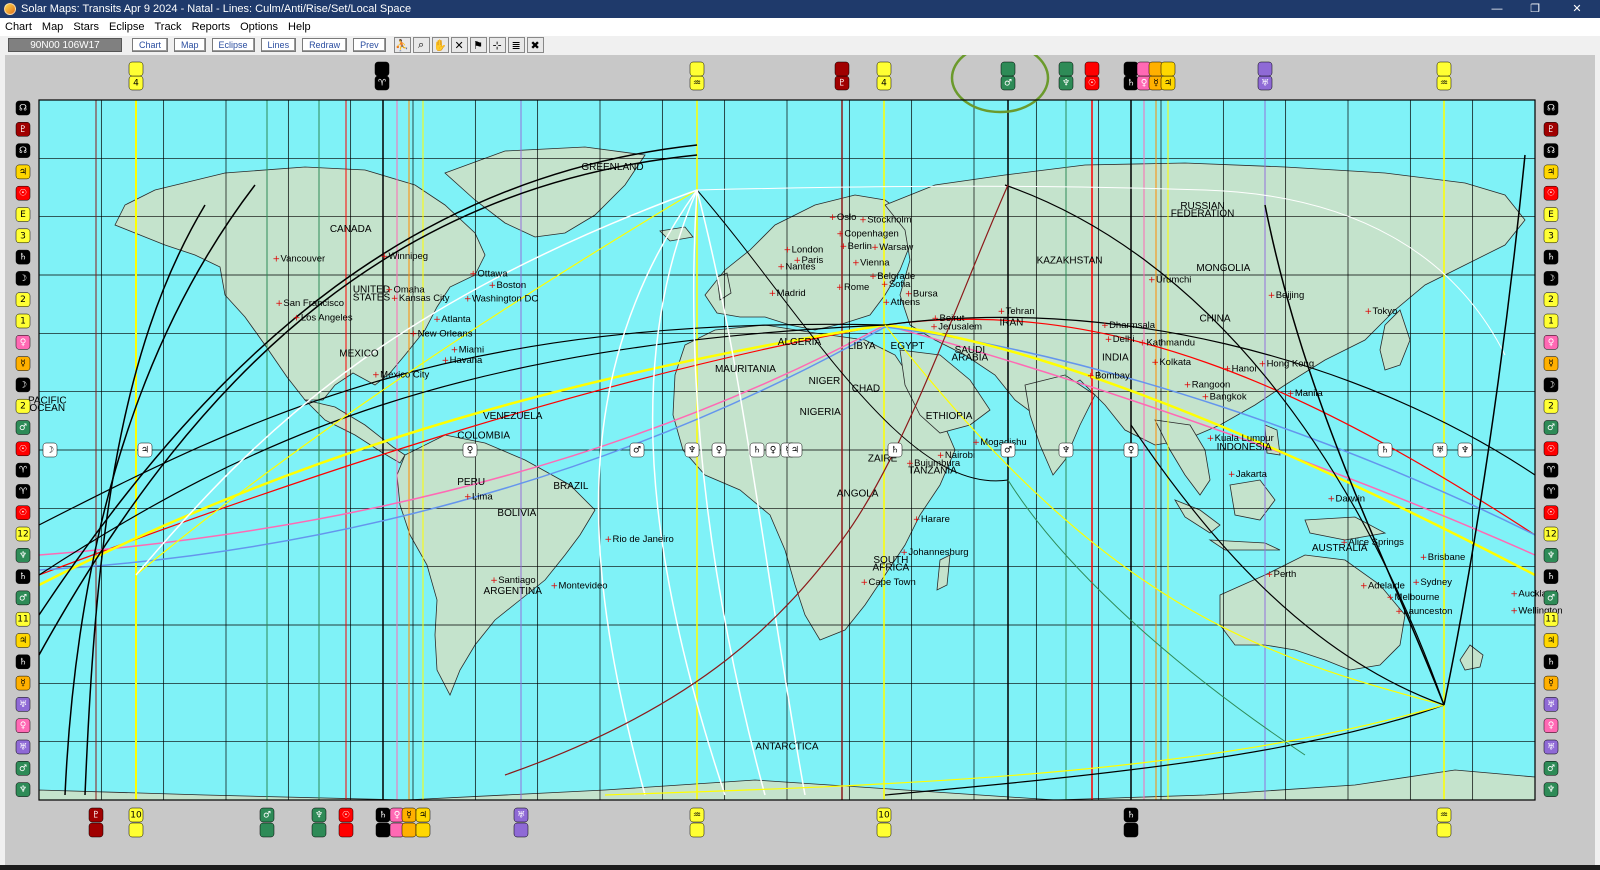 Image resolution: width=1600 pixels, height=870 pixels. What do you see at coordinates (327, 317) in the screenshot?
I see `city-label: Los Angeles` at bounding box center [327, 317].